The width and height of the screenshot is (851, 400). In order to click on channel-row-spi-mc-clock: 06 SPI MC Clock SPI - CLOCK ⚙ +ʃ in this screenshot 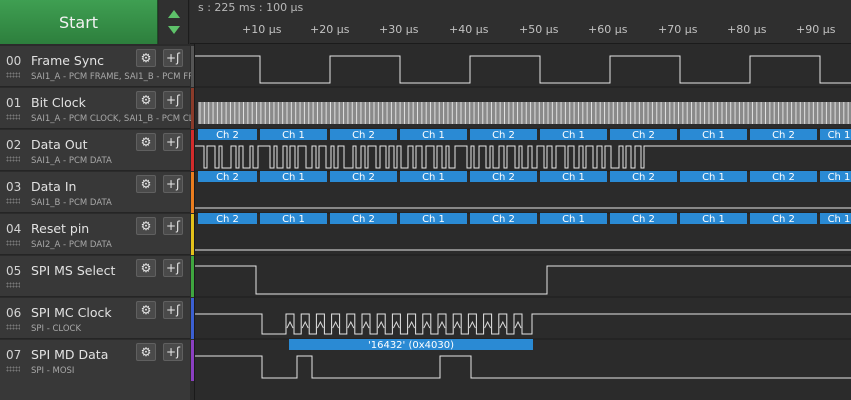, I will do `click(95, 318)`.